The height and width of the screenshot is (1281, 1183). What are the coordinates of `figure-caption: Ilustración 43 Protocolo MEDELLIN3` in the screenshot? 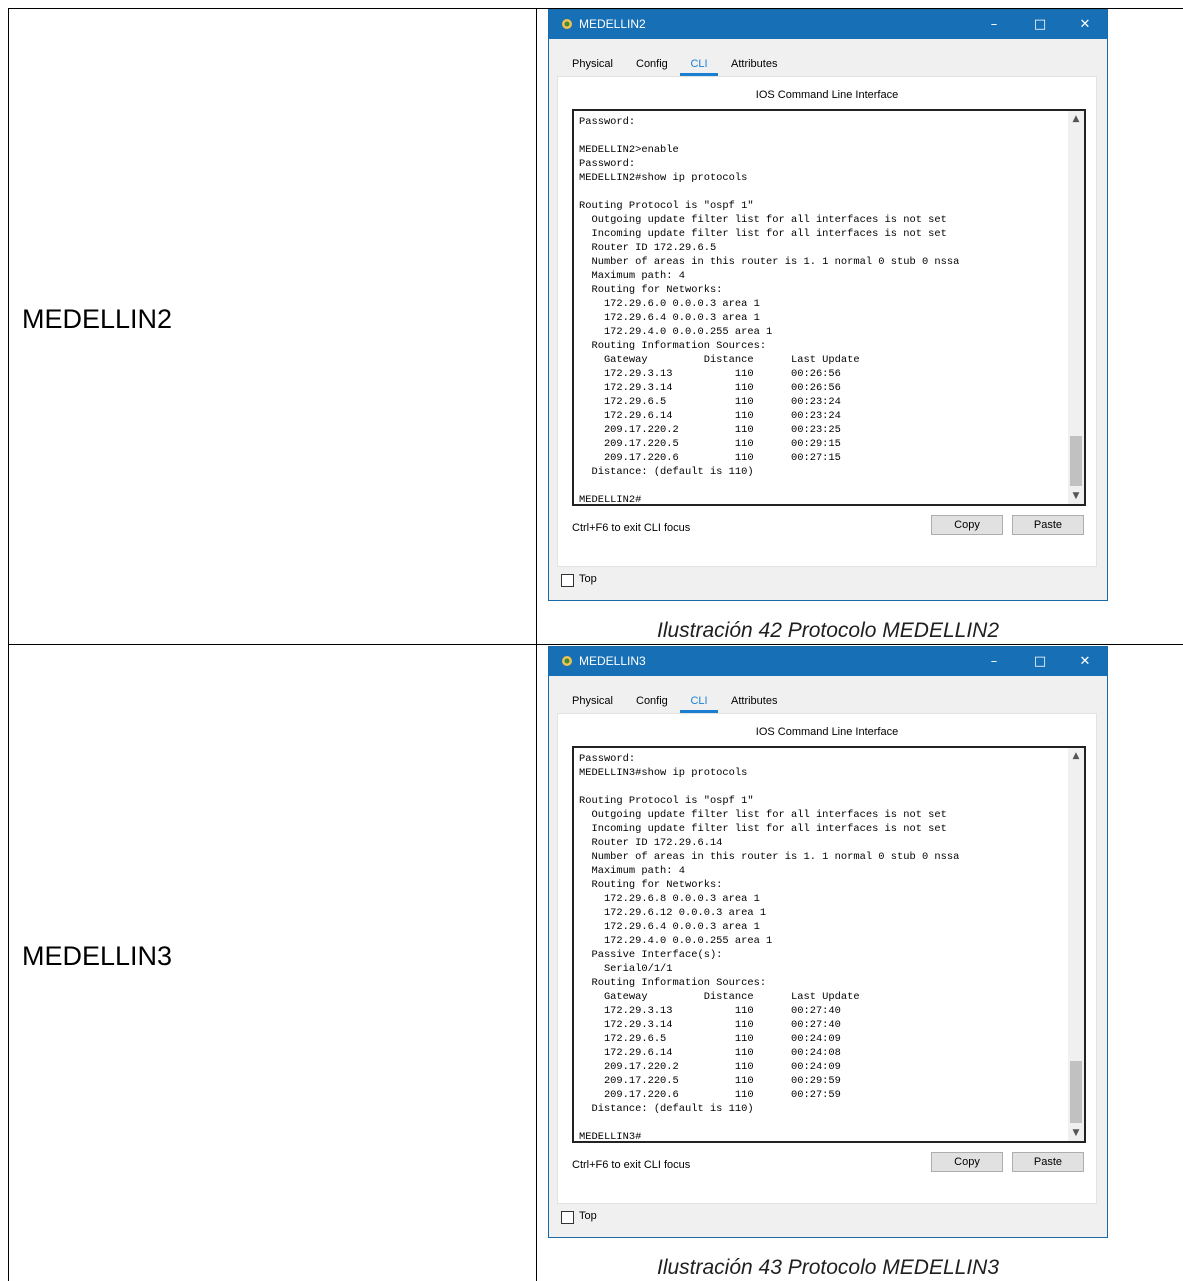 It's located at (828, 1267).